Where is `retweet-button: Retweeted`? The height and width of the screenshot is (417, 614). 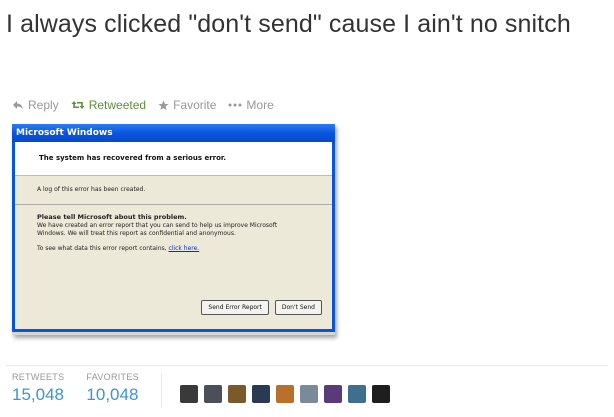 retweet-button: Retweeted is located at coordinates (108, 105).